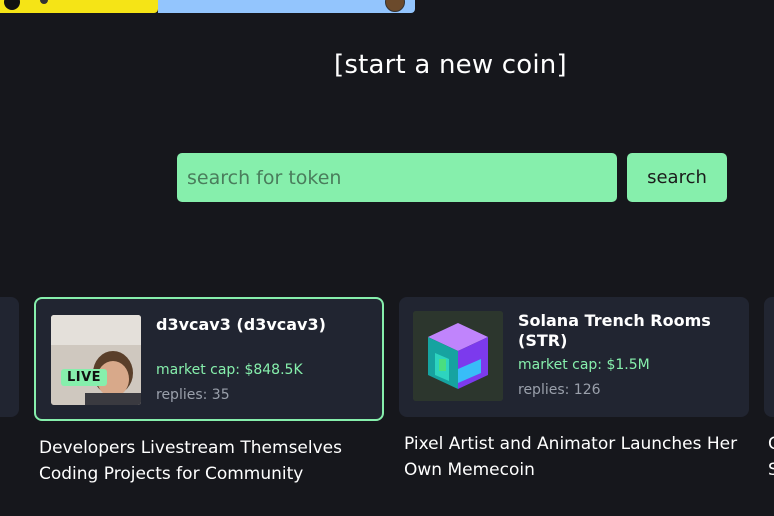 This screenshot has width=774, height=516. I want to click on coin-thumbnail: LIVE, so click(96, 360).